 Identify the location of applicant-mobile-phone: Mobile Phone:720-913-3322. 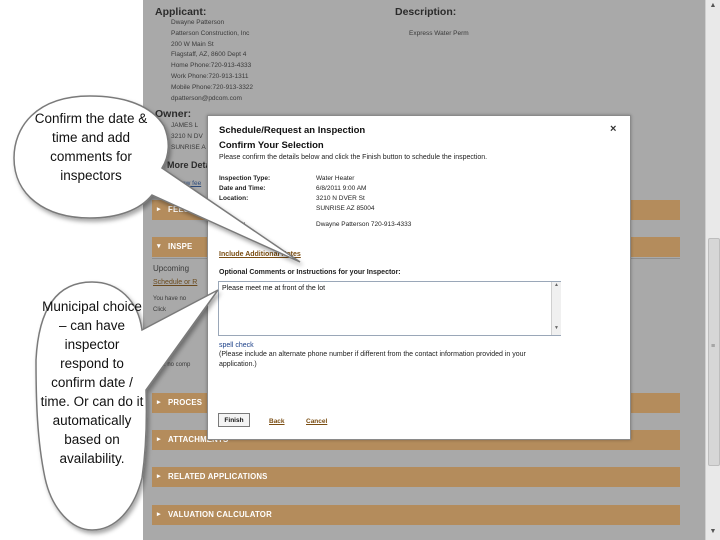
(212, 87).